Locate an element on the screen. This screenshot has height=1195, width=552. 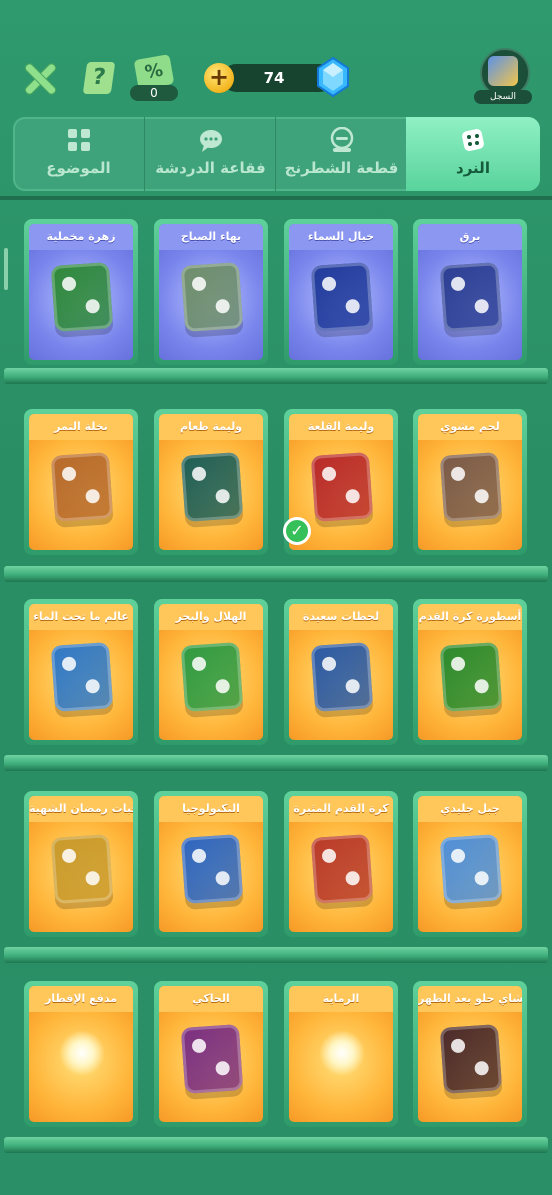
chat-bubble-icon is located at coordinates (210, 141).